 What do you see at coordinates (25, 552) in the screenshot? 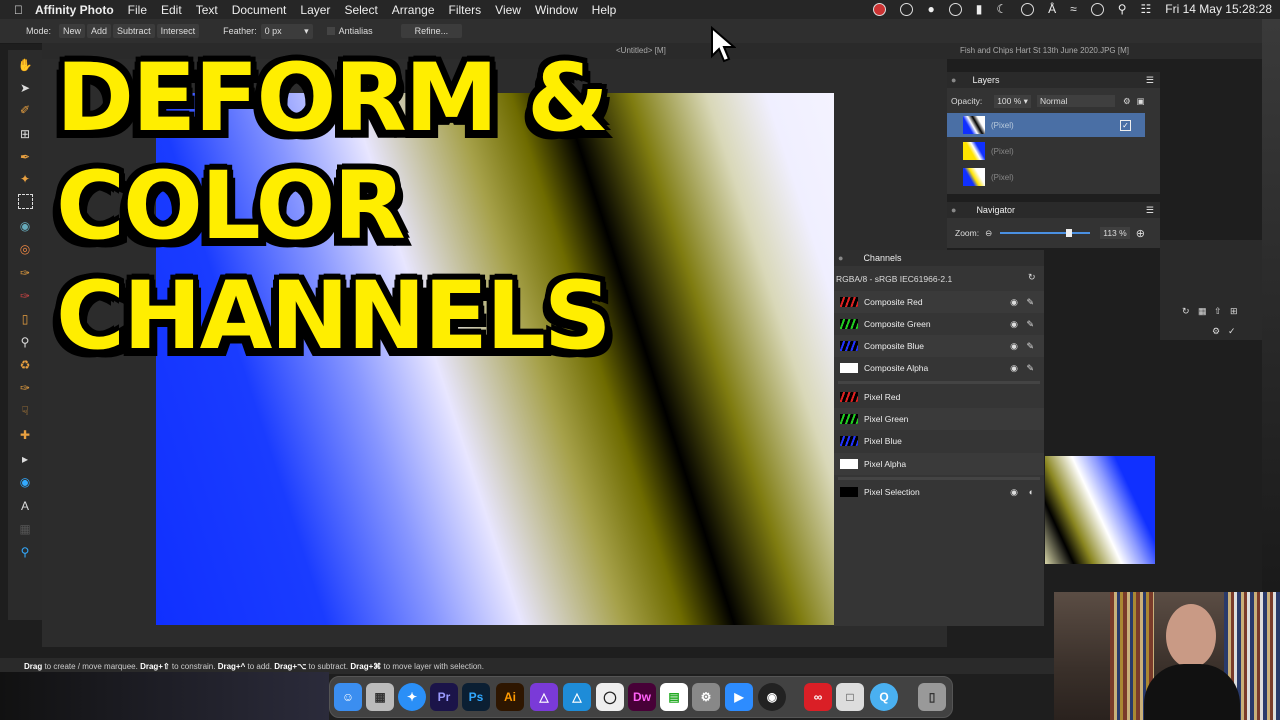
I see `zoom-tool-icon: ⚲` at bounding box center [25, 552].